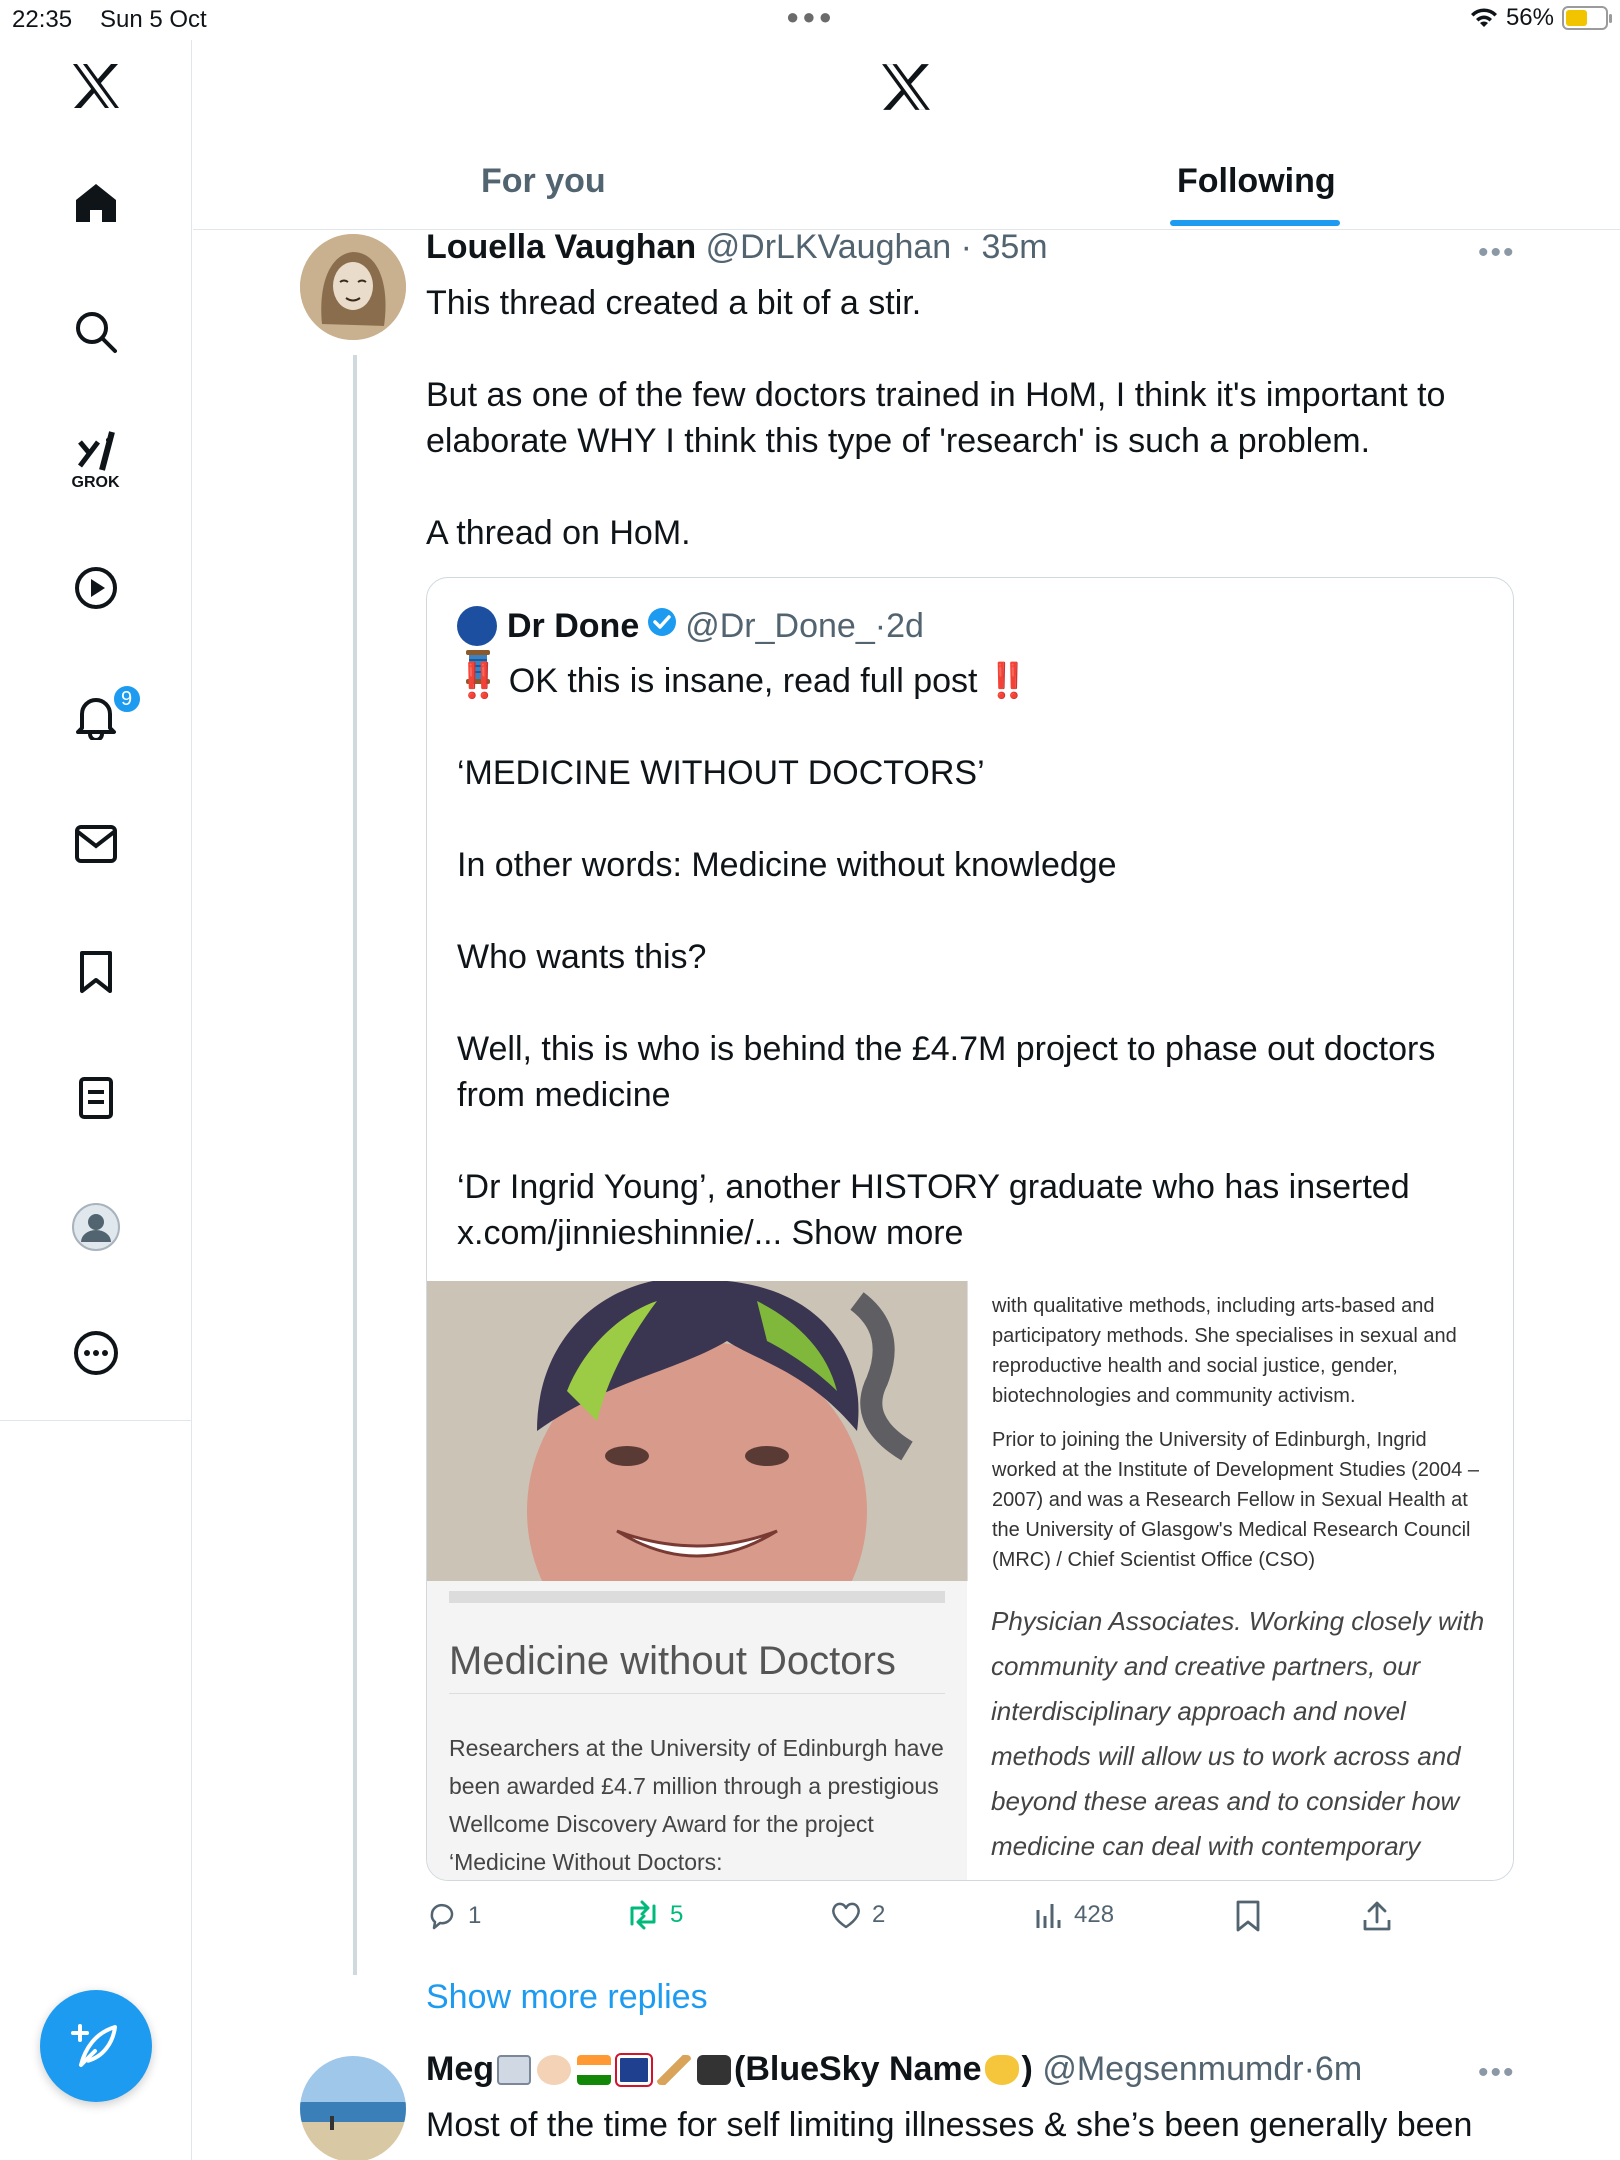  I want to click on sidebar: GROK 9, so click(96, 1100).